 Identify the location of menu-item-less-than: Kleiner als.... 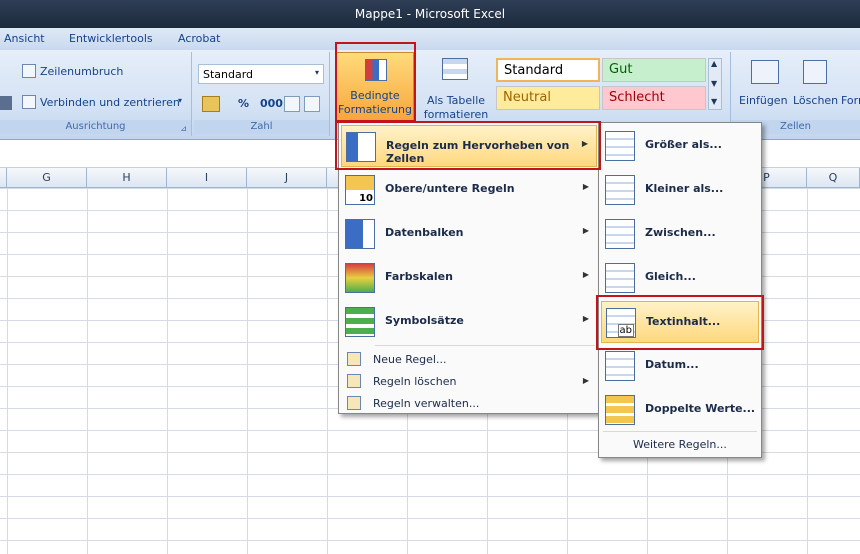
(680, 190).